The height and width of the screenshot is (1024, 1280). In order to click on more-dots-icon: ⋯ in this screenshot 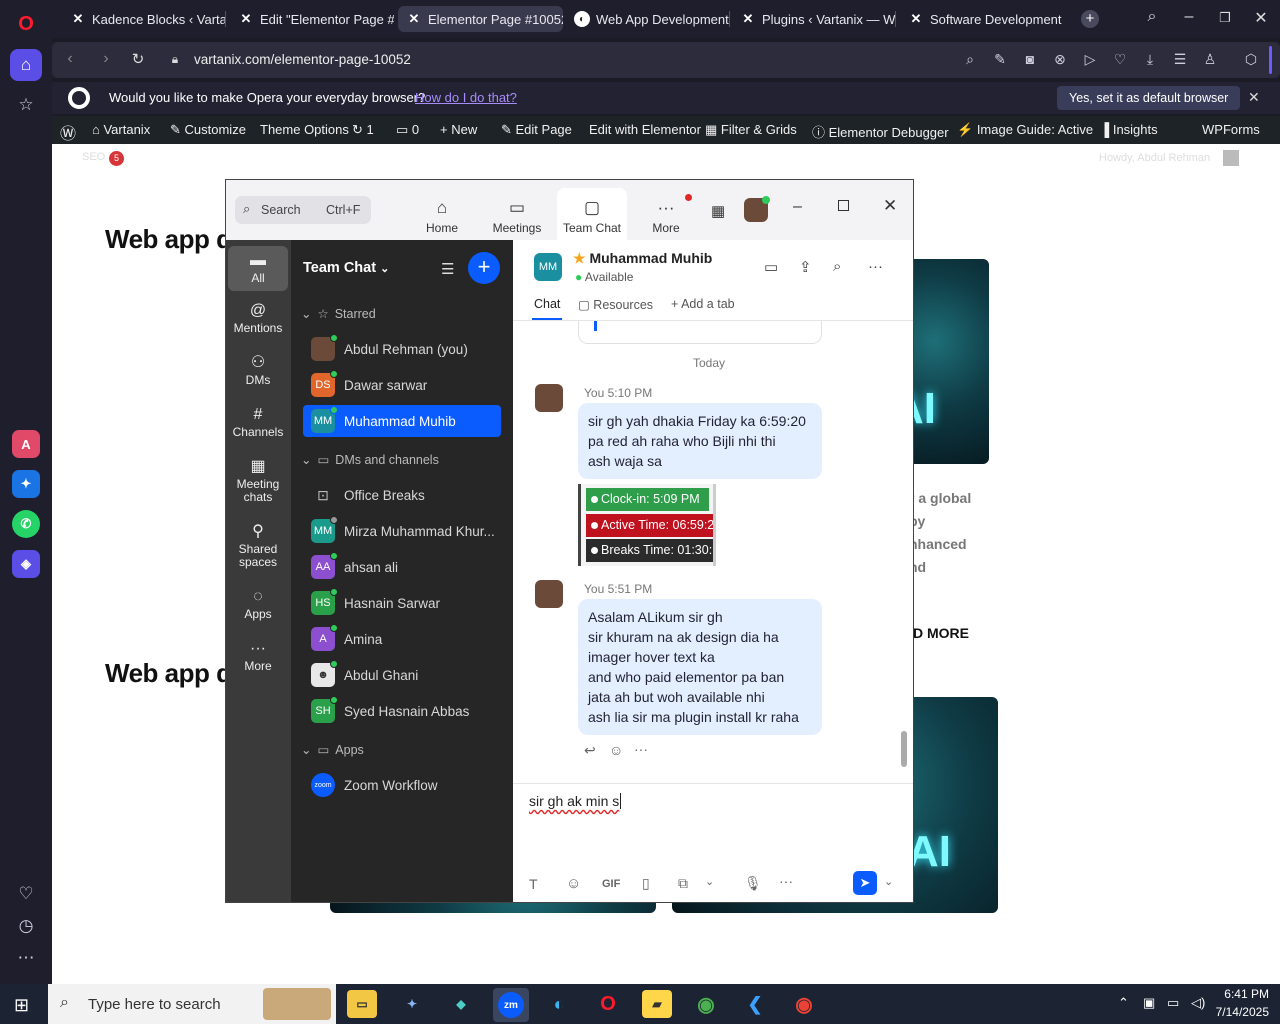, I will do `click(26, 958)`.